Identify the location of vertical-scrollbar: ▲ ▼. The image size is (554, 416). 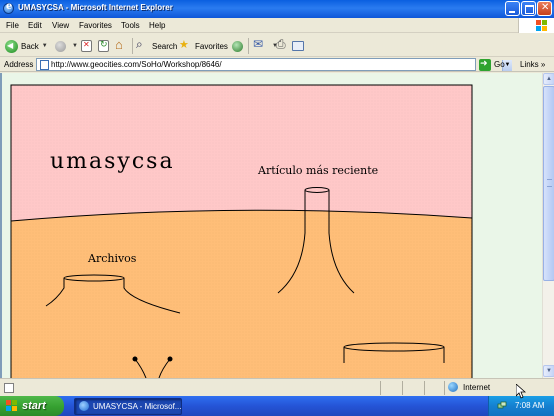
(548, 225).